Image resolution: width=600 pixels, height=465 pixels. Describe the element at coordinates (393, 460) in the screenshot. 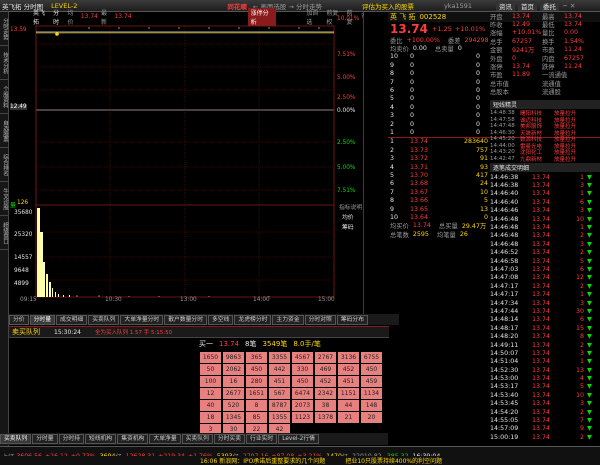

I see `news-ticker-2: 把业10只股票持续400%的利空问题` at that location.